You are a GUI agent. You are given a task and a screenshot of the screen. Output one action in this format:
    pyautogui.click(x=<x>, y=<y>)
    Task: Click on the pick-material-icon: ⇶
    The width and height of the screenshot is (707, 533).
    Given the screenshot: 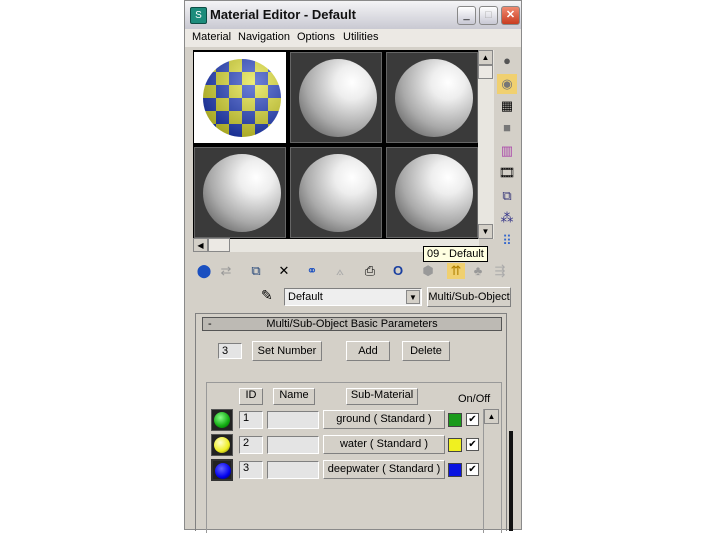 What is the action you would take?
    pyautogui.click(x=500, y=271)
    